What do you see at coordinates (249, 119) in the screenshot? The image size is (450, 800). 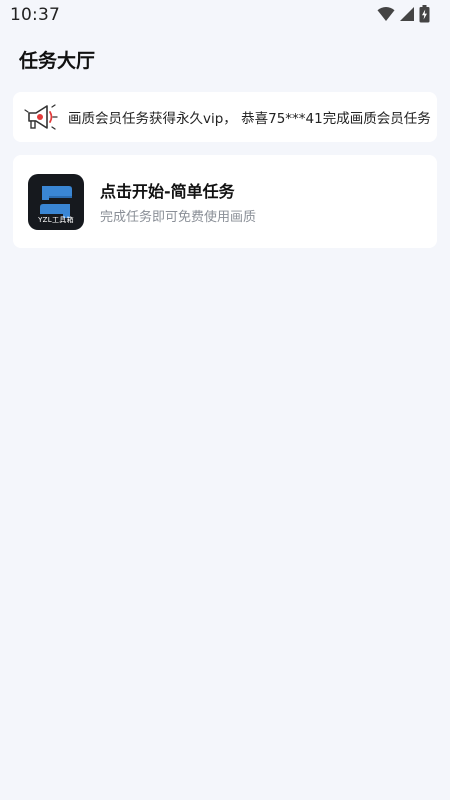 I see `notice-text: 画质会员任务获得永久vip， 恭喜75***41完成画质会员任务` at bounding box center [249, 119].